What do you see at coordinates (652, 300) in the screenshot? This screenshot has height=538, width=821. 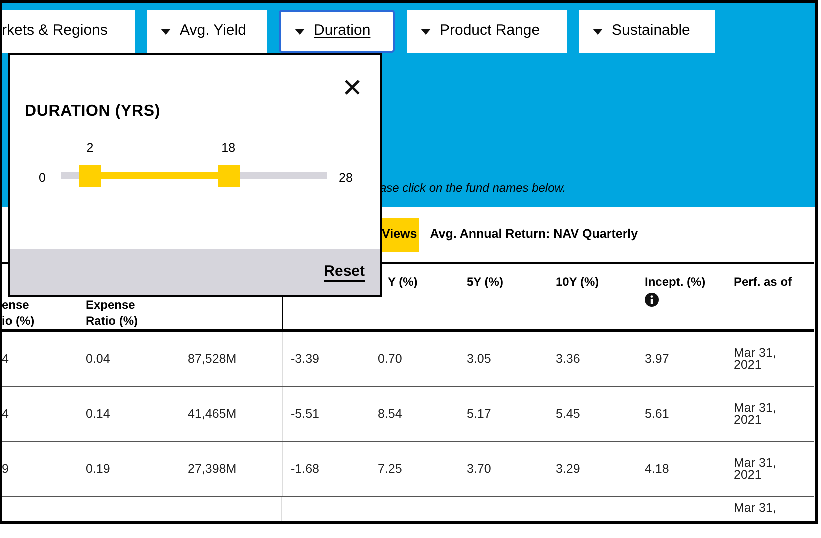 I see `info-icon` at bounding box center [652, 300].